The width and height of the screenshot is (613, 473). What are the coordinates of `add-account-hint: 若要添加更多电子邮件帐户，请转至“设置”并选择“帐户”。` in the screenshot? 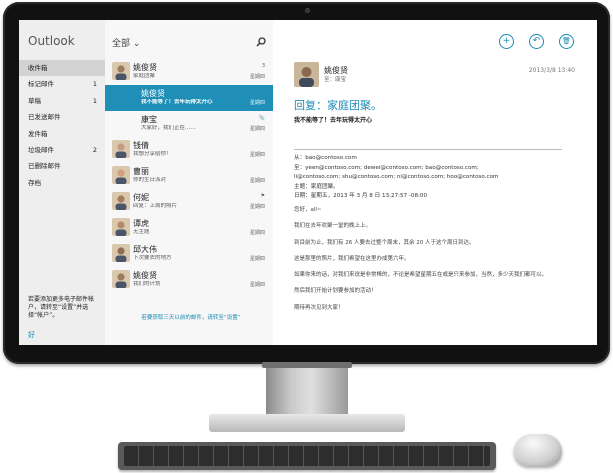 It's located at (61, 307).